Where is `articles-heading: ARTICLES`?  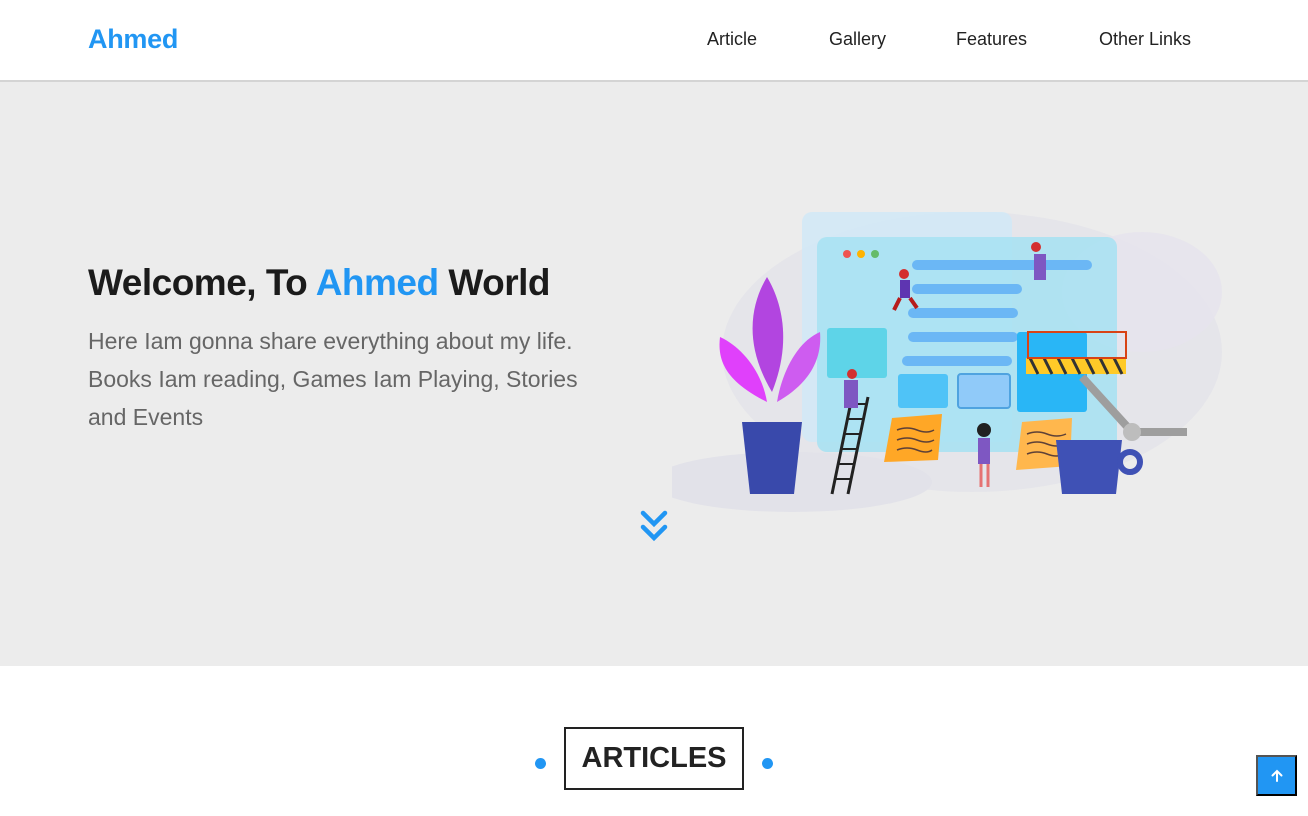
articles-heading: ARTICLES is located at coordinates (654, 758).